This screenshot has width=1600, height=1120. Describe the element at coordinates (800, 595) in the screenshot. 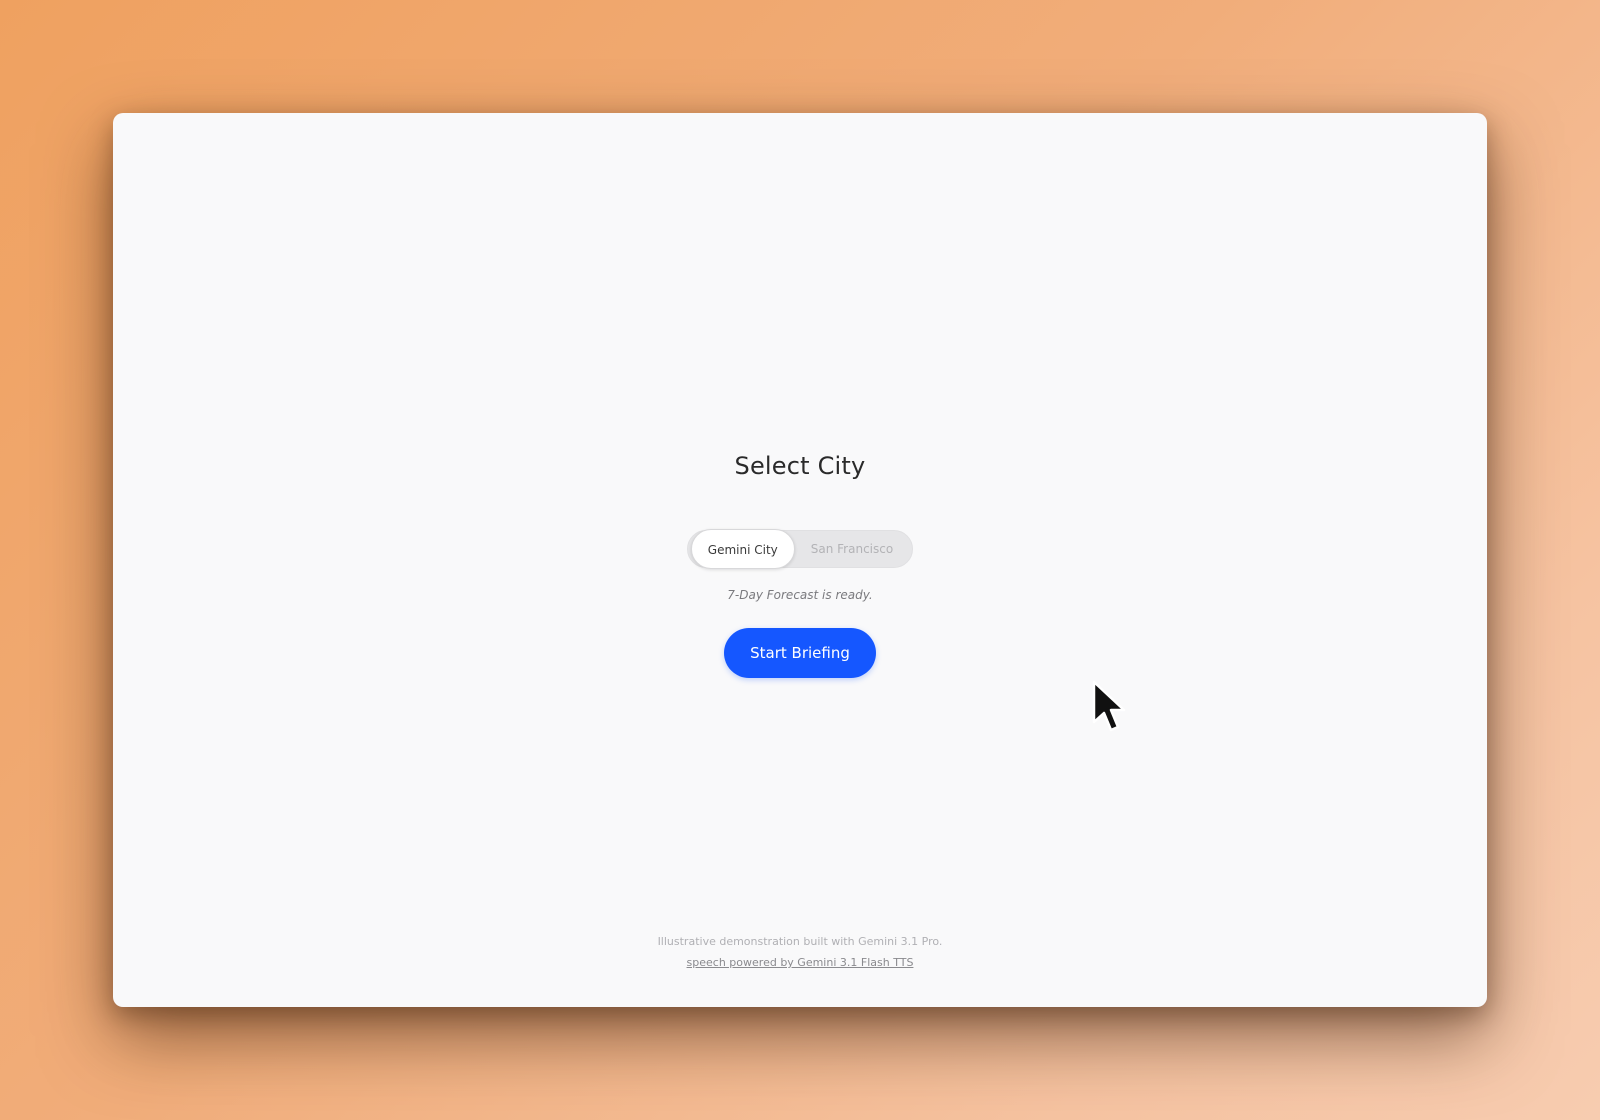

I see `forecast-status-text: 7-Day Forecast is ready.` at that location.